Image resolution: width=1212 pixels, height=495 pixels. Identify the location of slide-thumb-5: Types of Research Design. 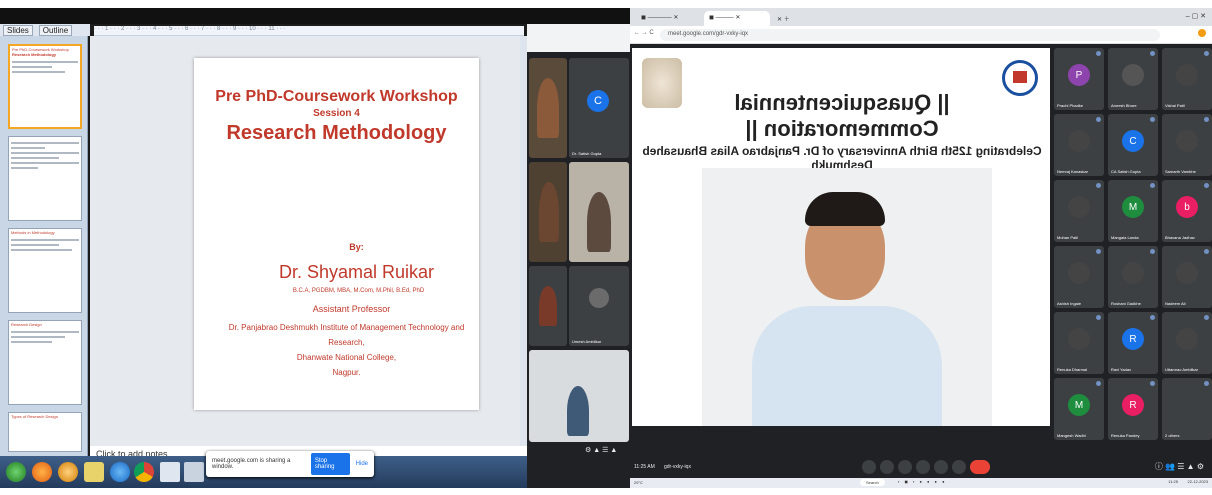
(45, 432).